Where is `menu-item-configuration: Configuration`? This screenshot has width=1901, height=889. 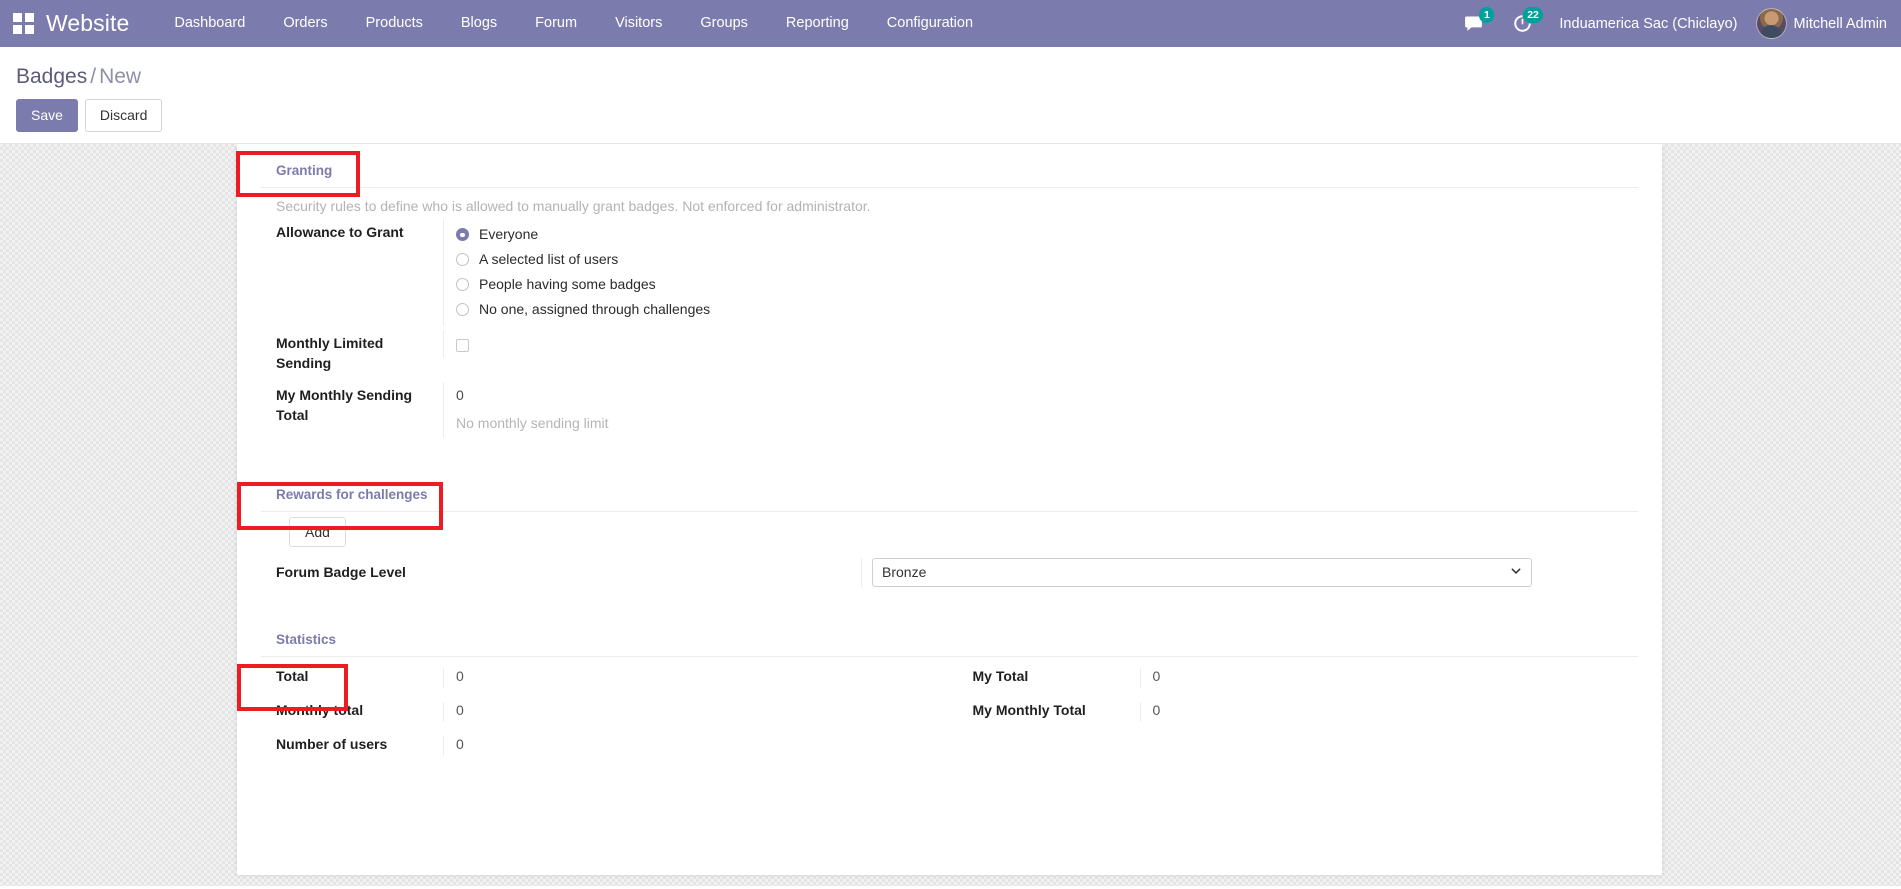 menu-item-configuration: Configuration is located at coordinates (930, 23).